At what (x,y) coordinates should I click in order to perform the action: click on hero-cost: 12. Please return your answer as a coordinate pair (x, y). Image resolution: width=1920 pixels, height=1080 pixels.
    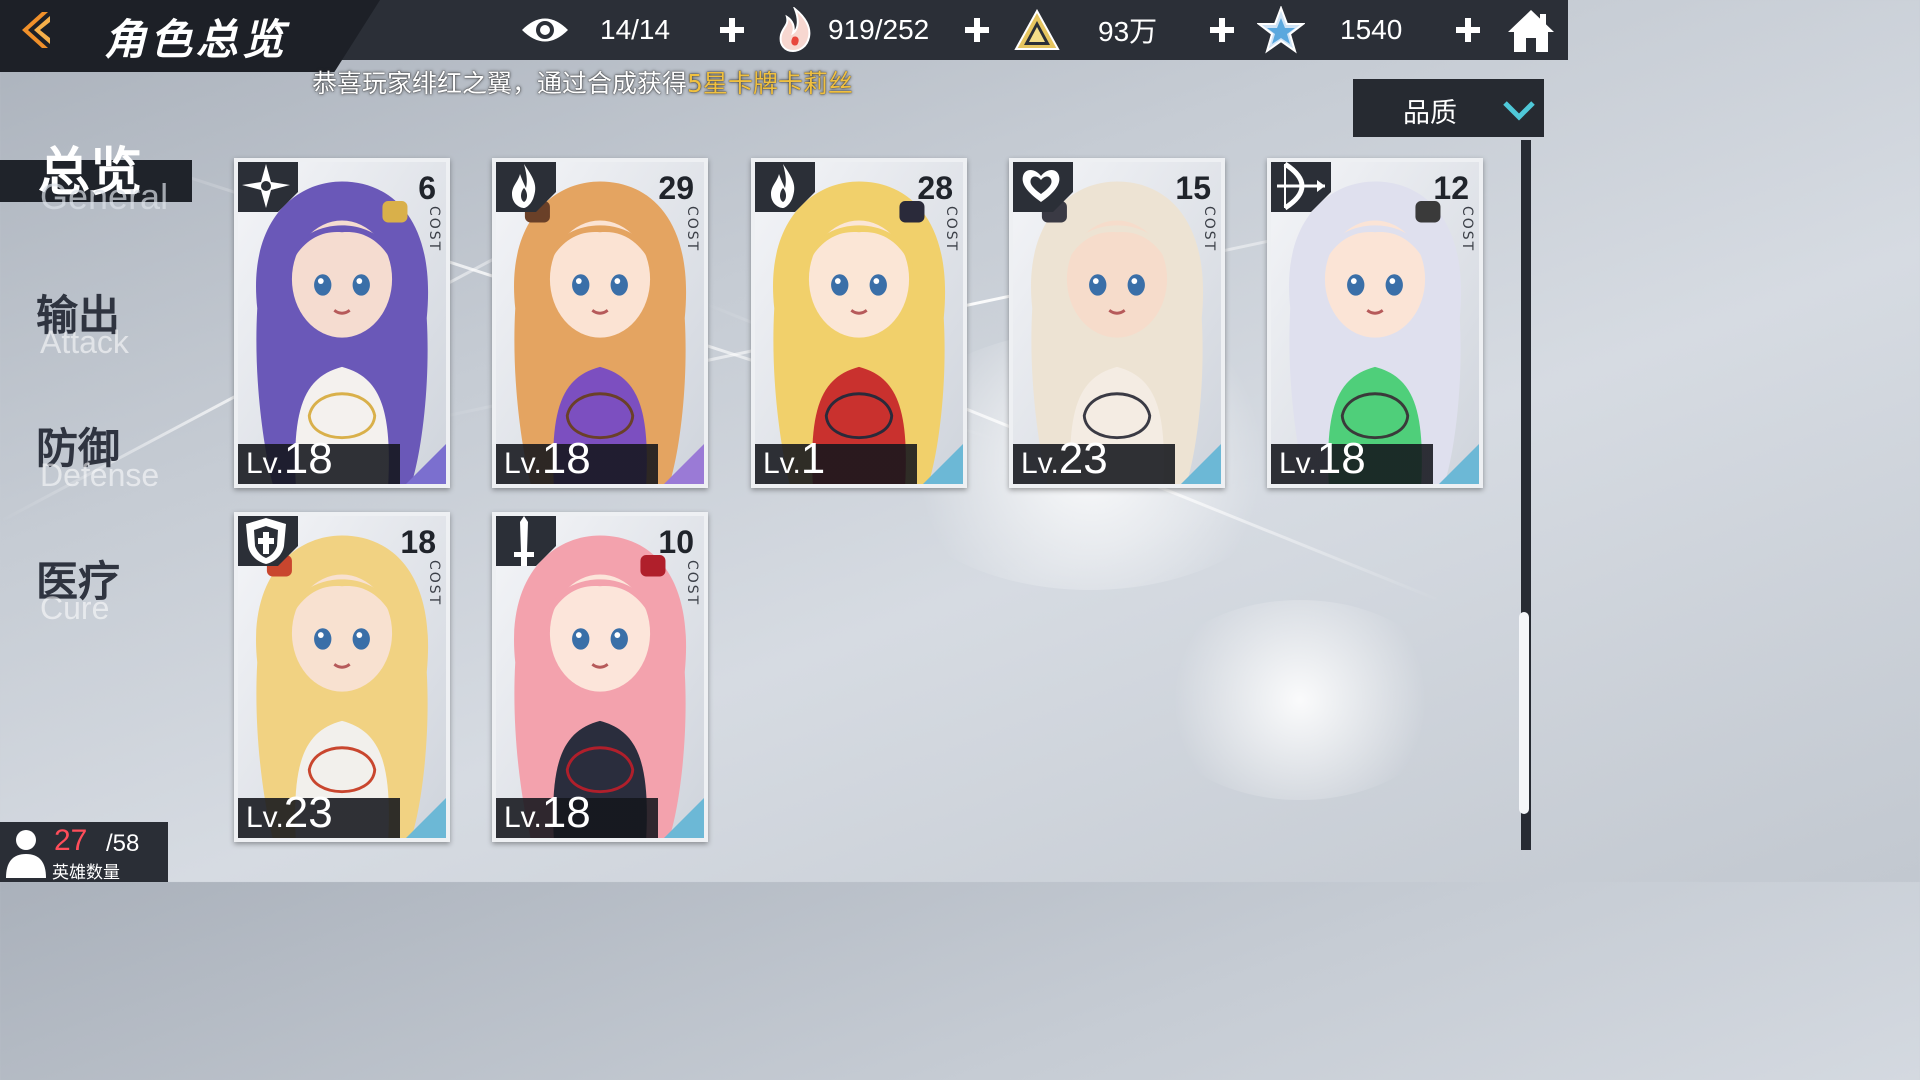
    Looking at the image, I should click on (1451, 188).